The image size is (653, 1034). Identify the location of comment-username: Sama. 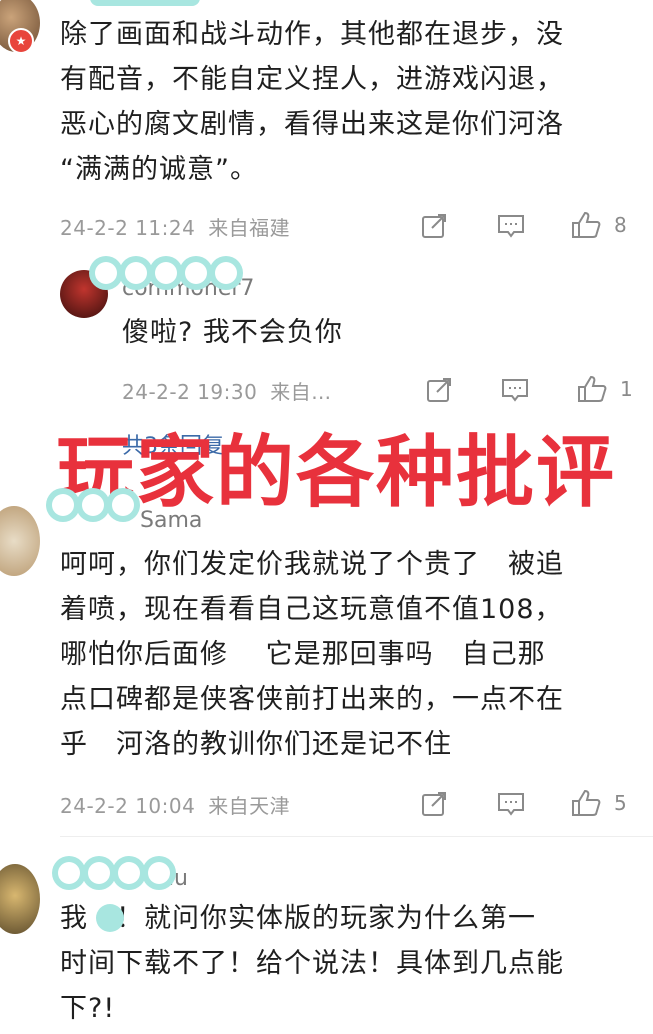
(171, 520).